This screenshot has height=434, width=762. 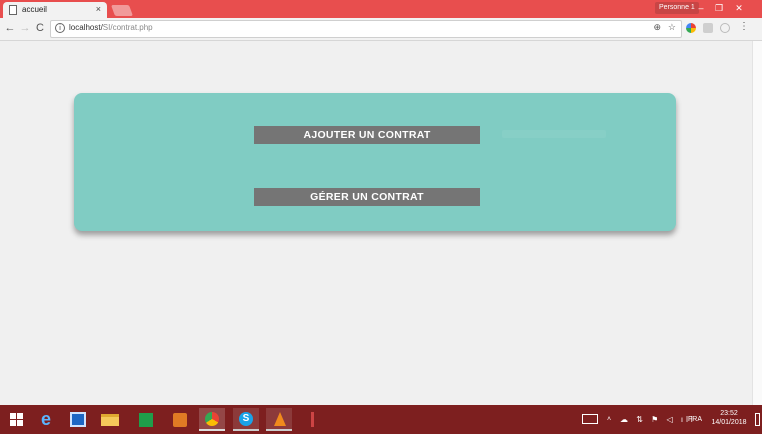 What do you see at coordinates (86, 27) in the screenshot?
I see `url-host: localhost/` at bounding box center [86, 27].